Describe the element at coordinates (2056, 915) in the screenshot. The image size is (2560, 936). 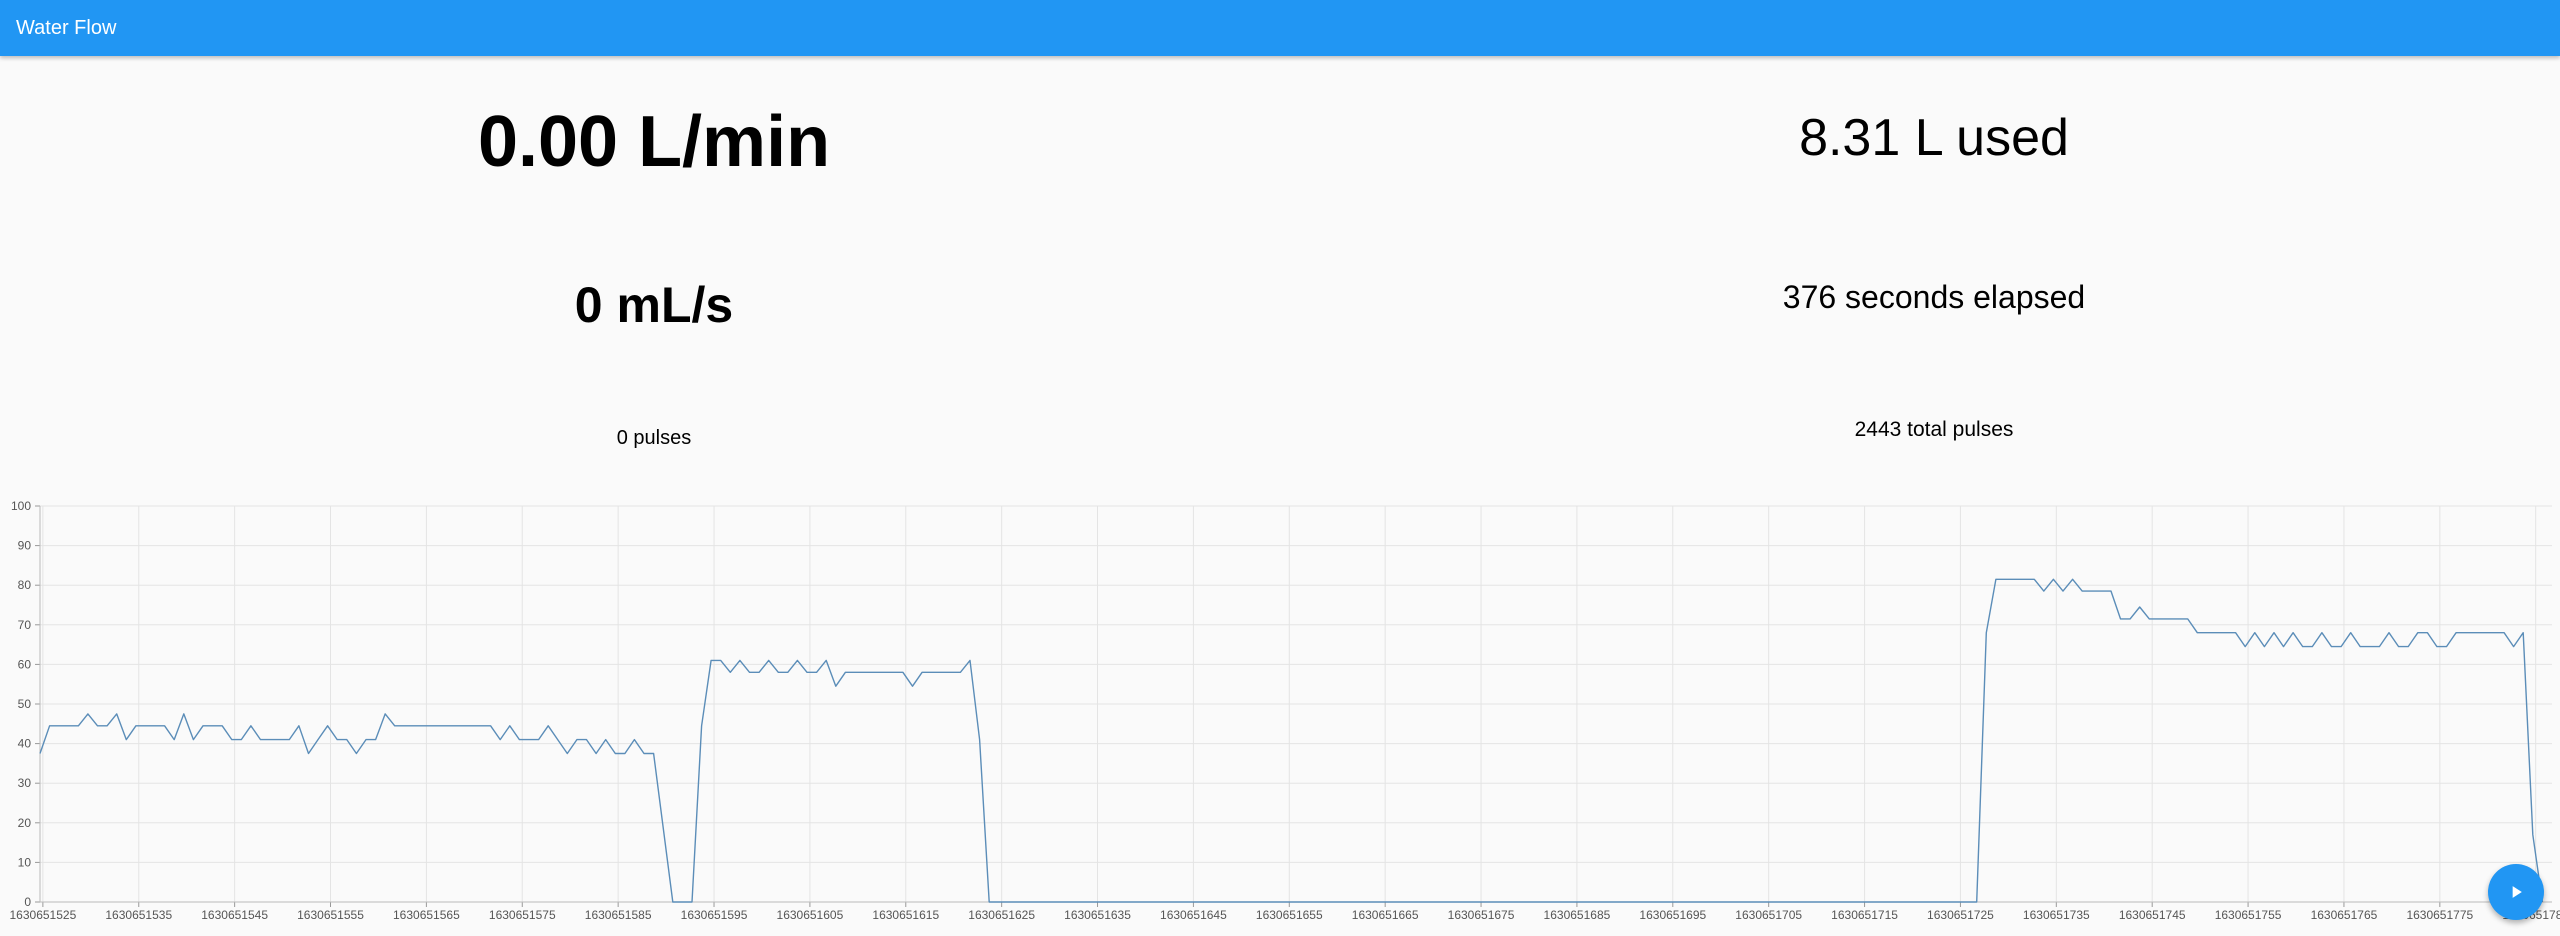
I see `x-tick-label: 1630651735` at that location.